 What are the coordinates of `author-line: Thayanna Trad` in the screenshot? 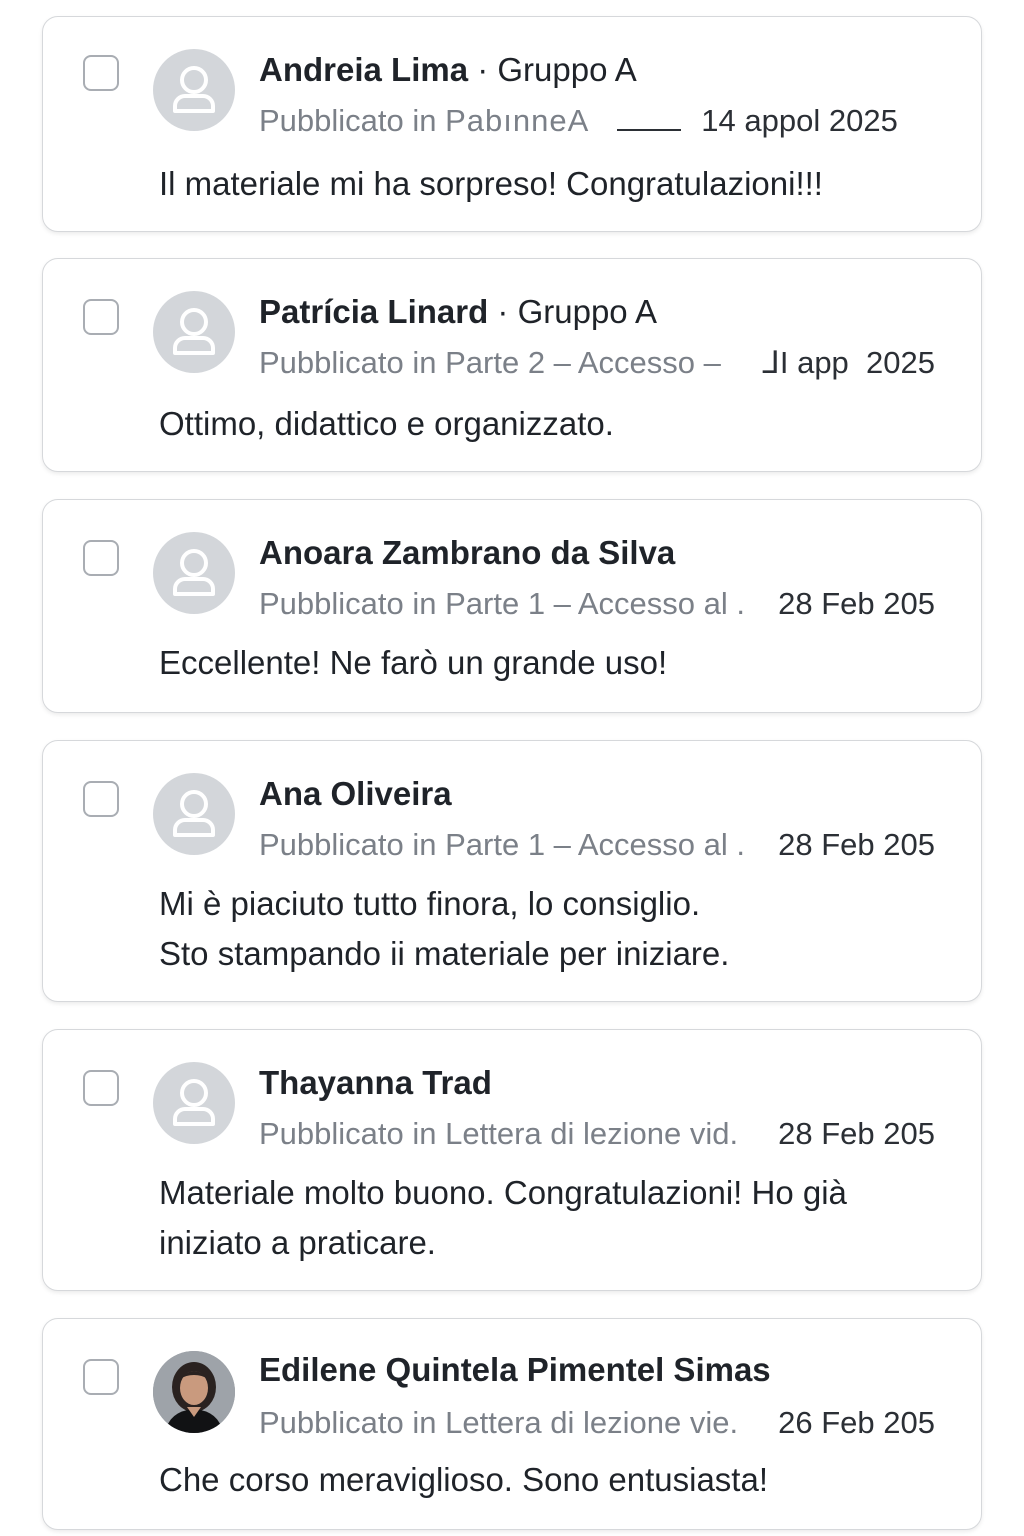 It's located at (375, 1082).